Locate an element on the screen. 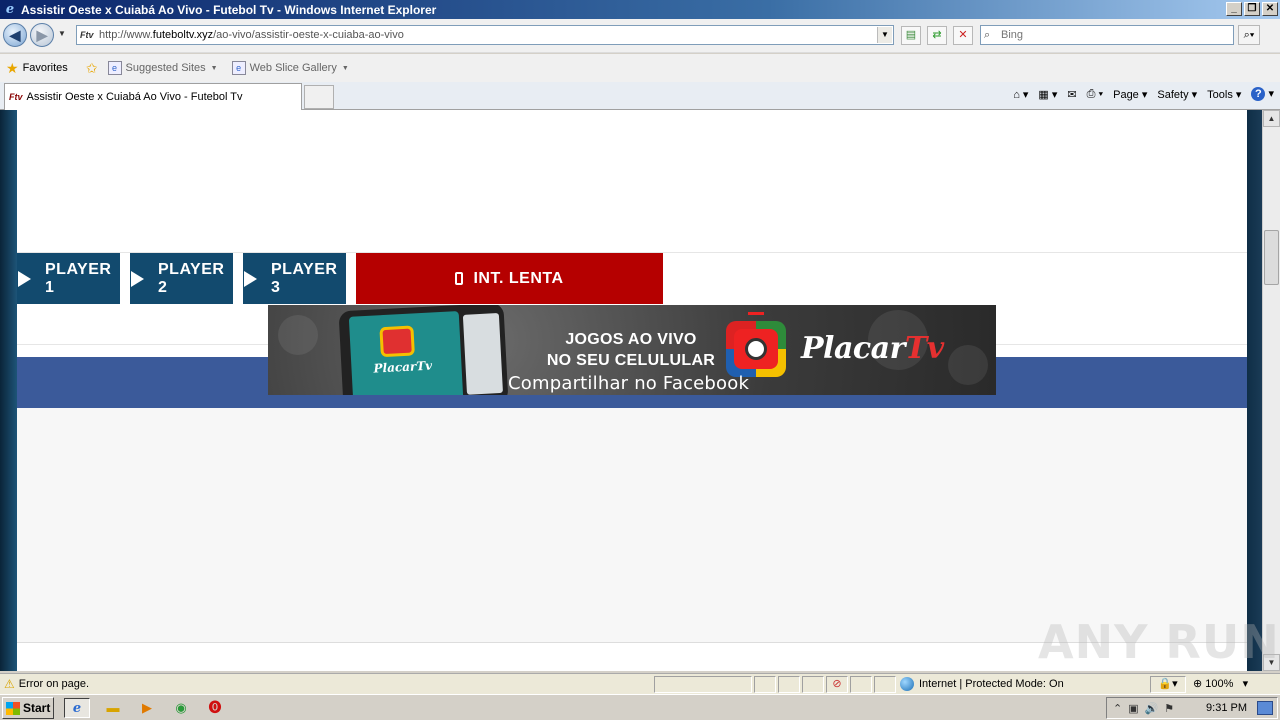 The height and width of the screenshot is (720, 1280). restore-button: ❐ is located at coordinates (1252, 9).